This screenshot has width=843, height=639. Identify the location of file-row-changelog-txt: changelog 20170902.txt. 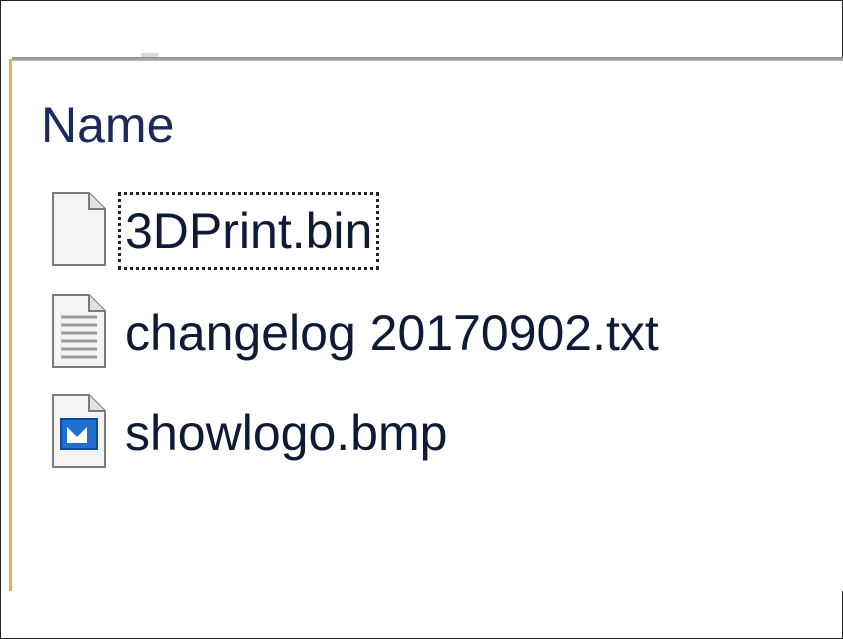
(356, 333).